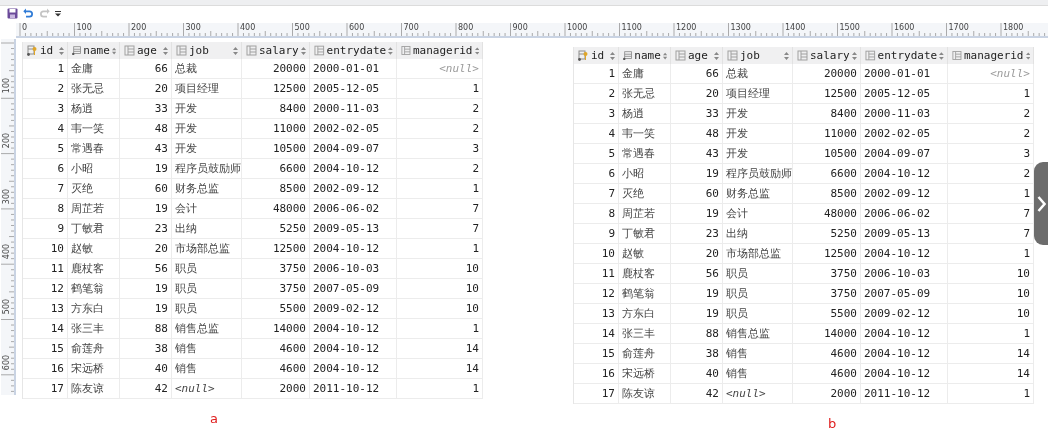 This screenshot has height=446, width=1048. What do you see at coordinates (146, 269) in the screenshot?
I see `table-cell: 56` at bounding box center [146, 269].